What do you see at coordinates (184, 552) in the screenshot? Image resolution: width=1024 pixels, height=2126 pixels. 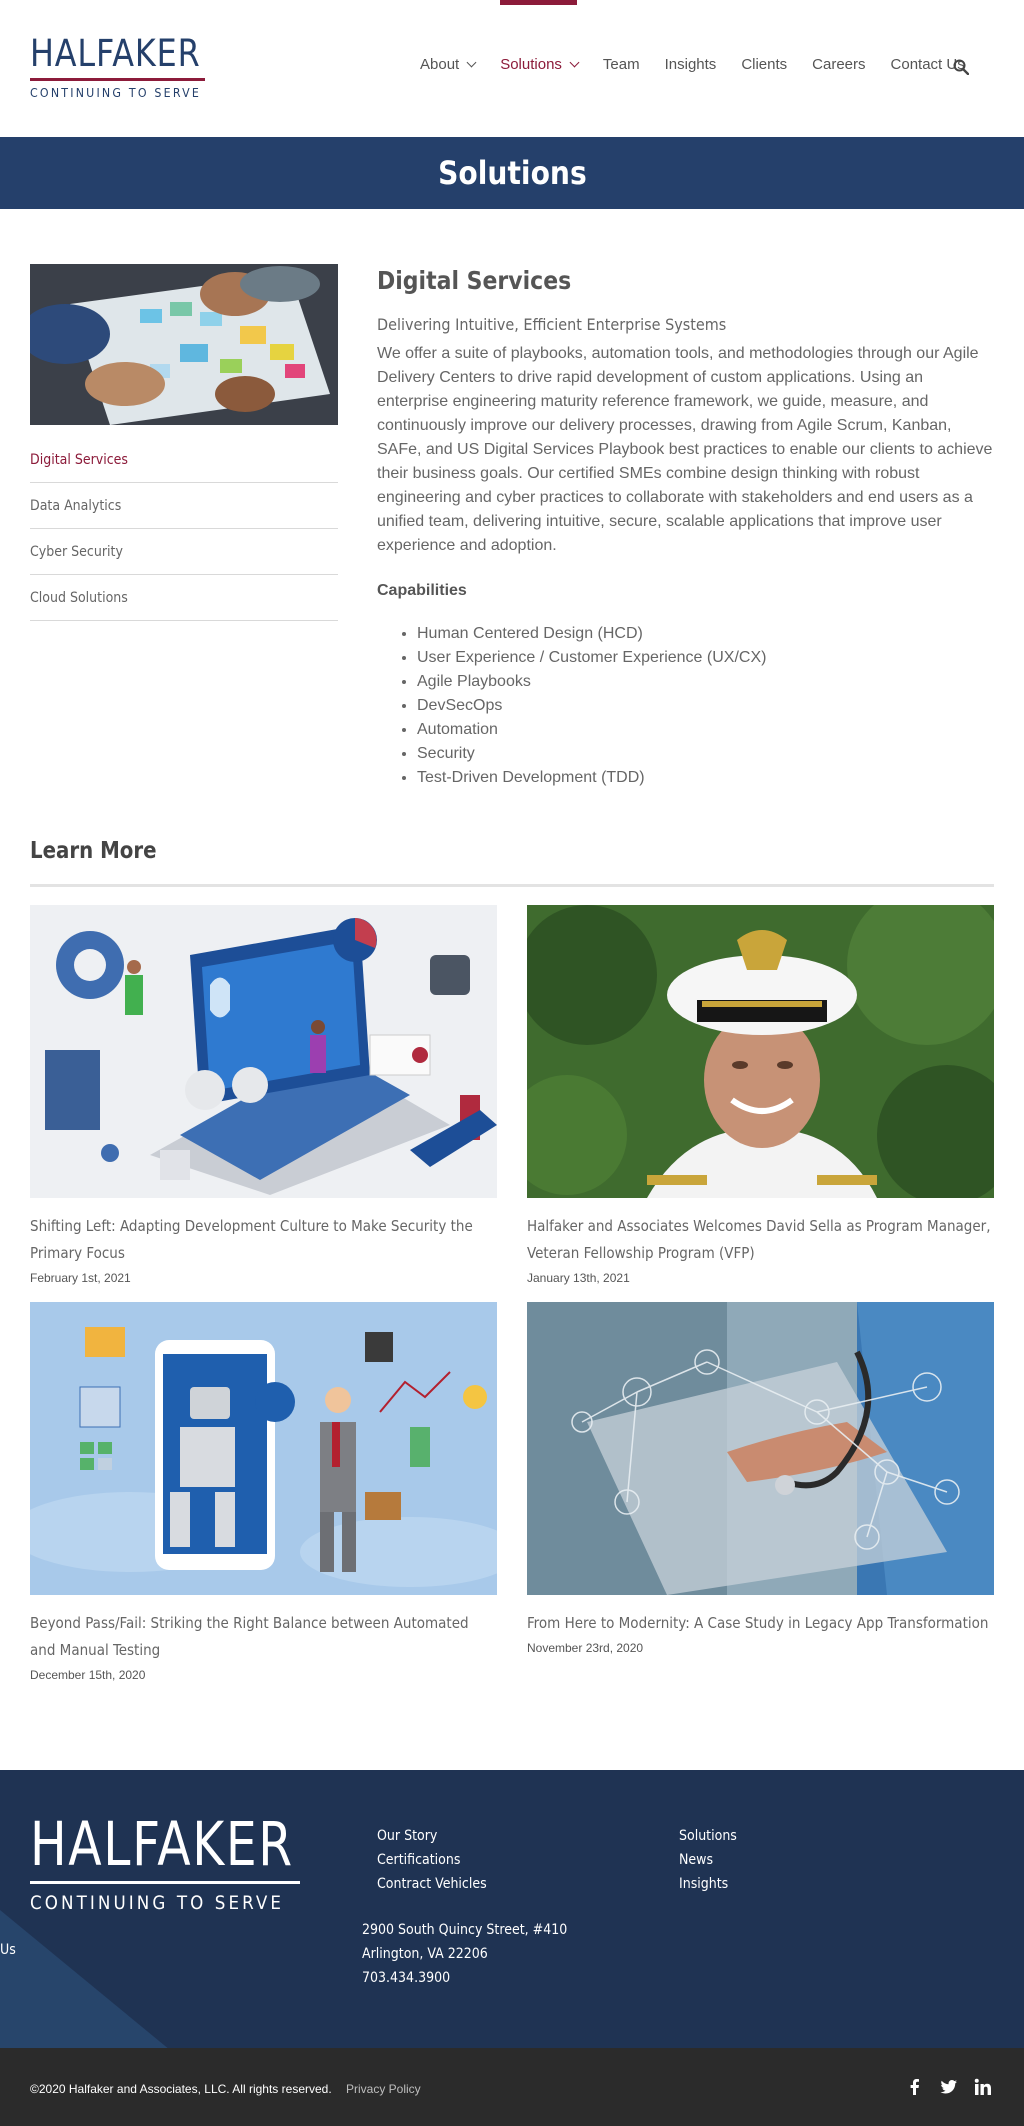 I see `sidebar-item-cyber-security: Cyber Security` at bounding box center [184, 552].